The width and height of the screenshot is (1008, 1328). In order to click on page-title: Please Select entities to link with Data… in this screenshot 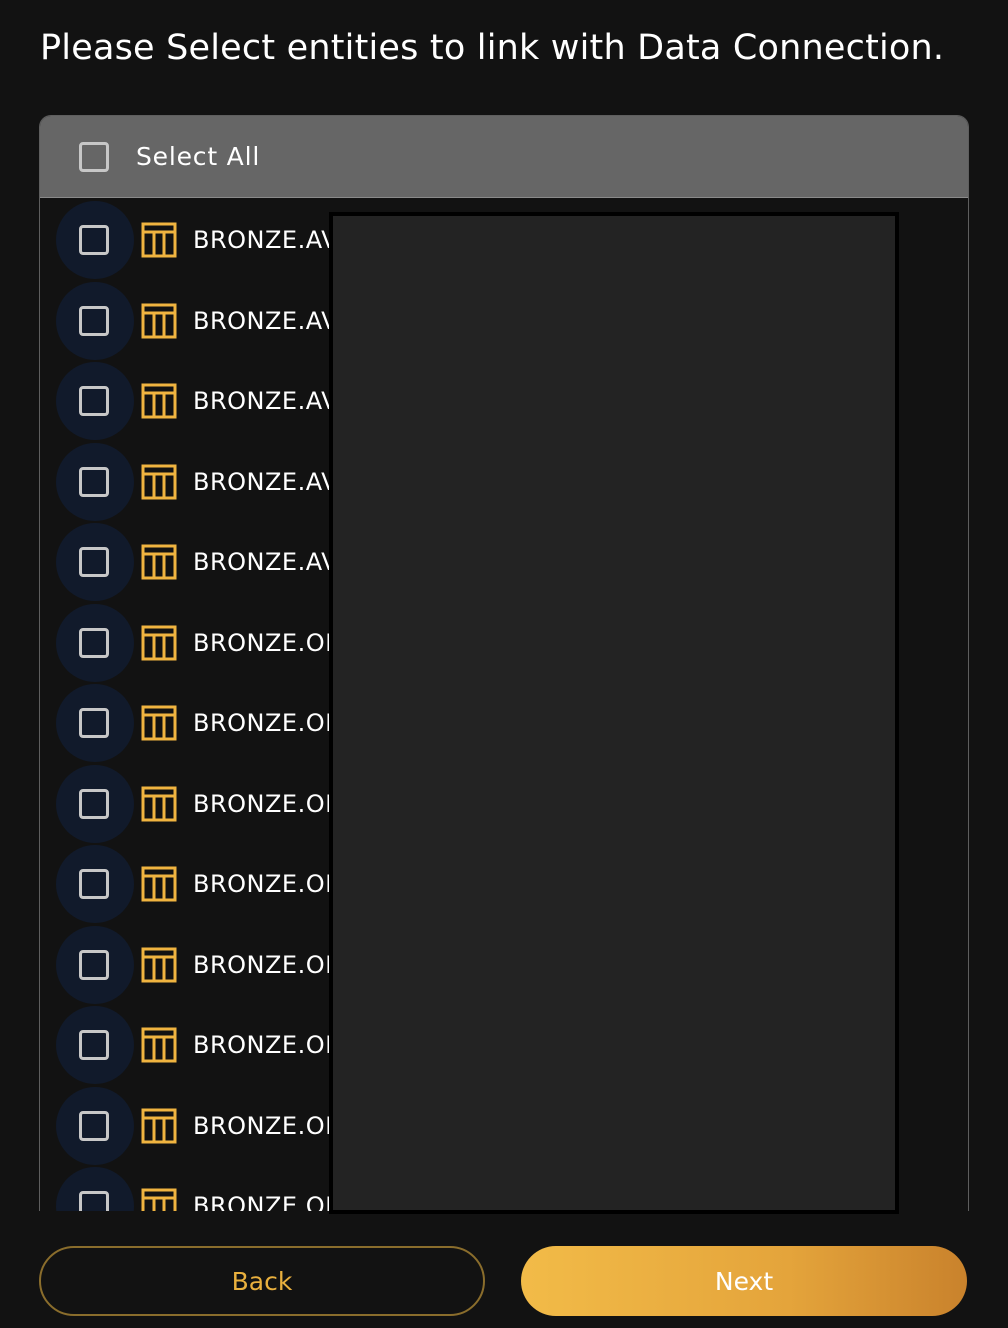, I will do `click(492, 48)`.